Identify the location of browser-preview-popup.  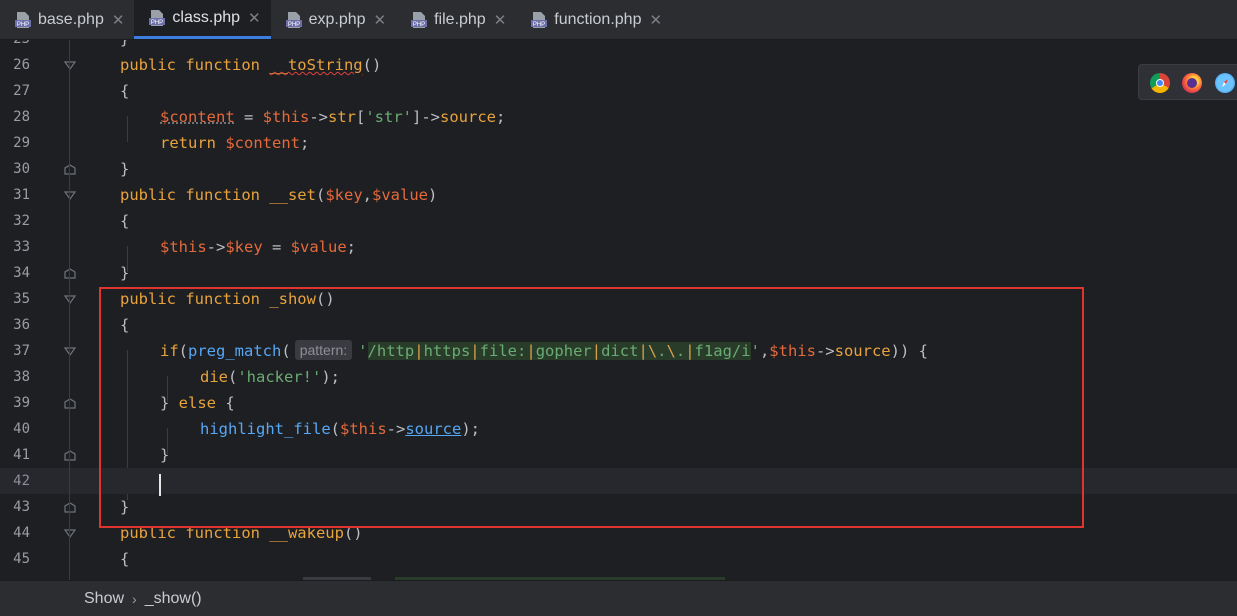
(1187, 82).